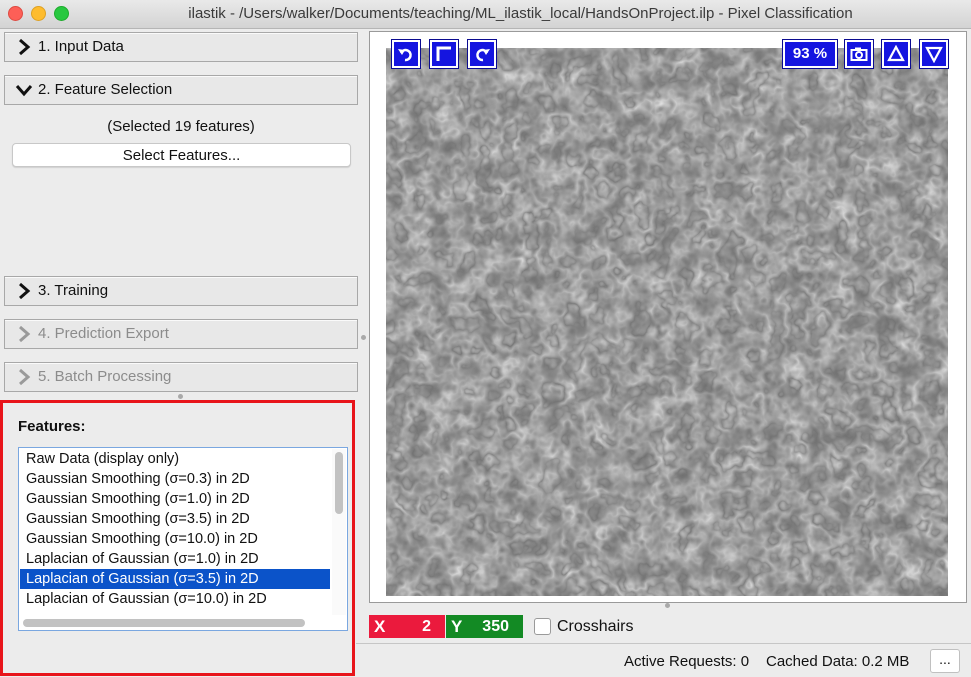 The height and width of the screenshot is (677, 971). Describe the element at coordinates (61, 13) in the screenshot. I see `maximize-window-button` at that location.